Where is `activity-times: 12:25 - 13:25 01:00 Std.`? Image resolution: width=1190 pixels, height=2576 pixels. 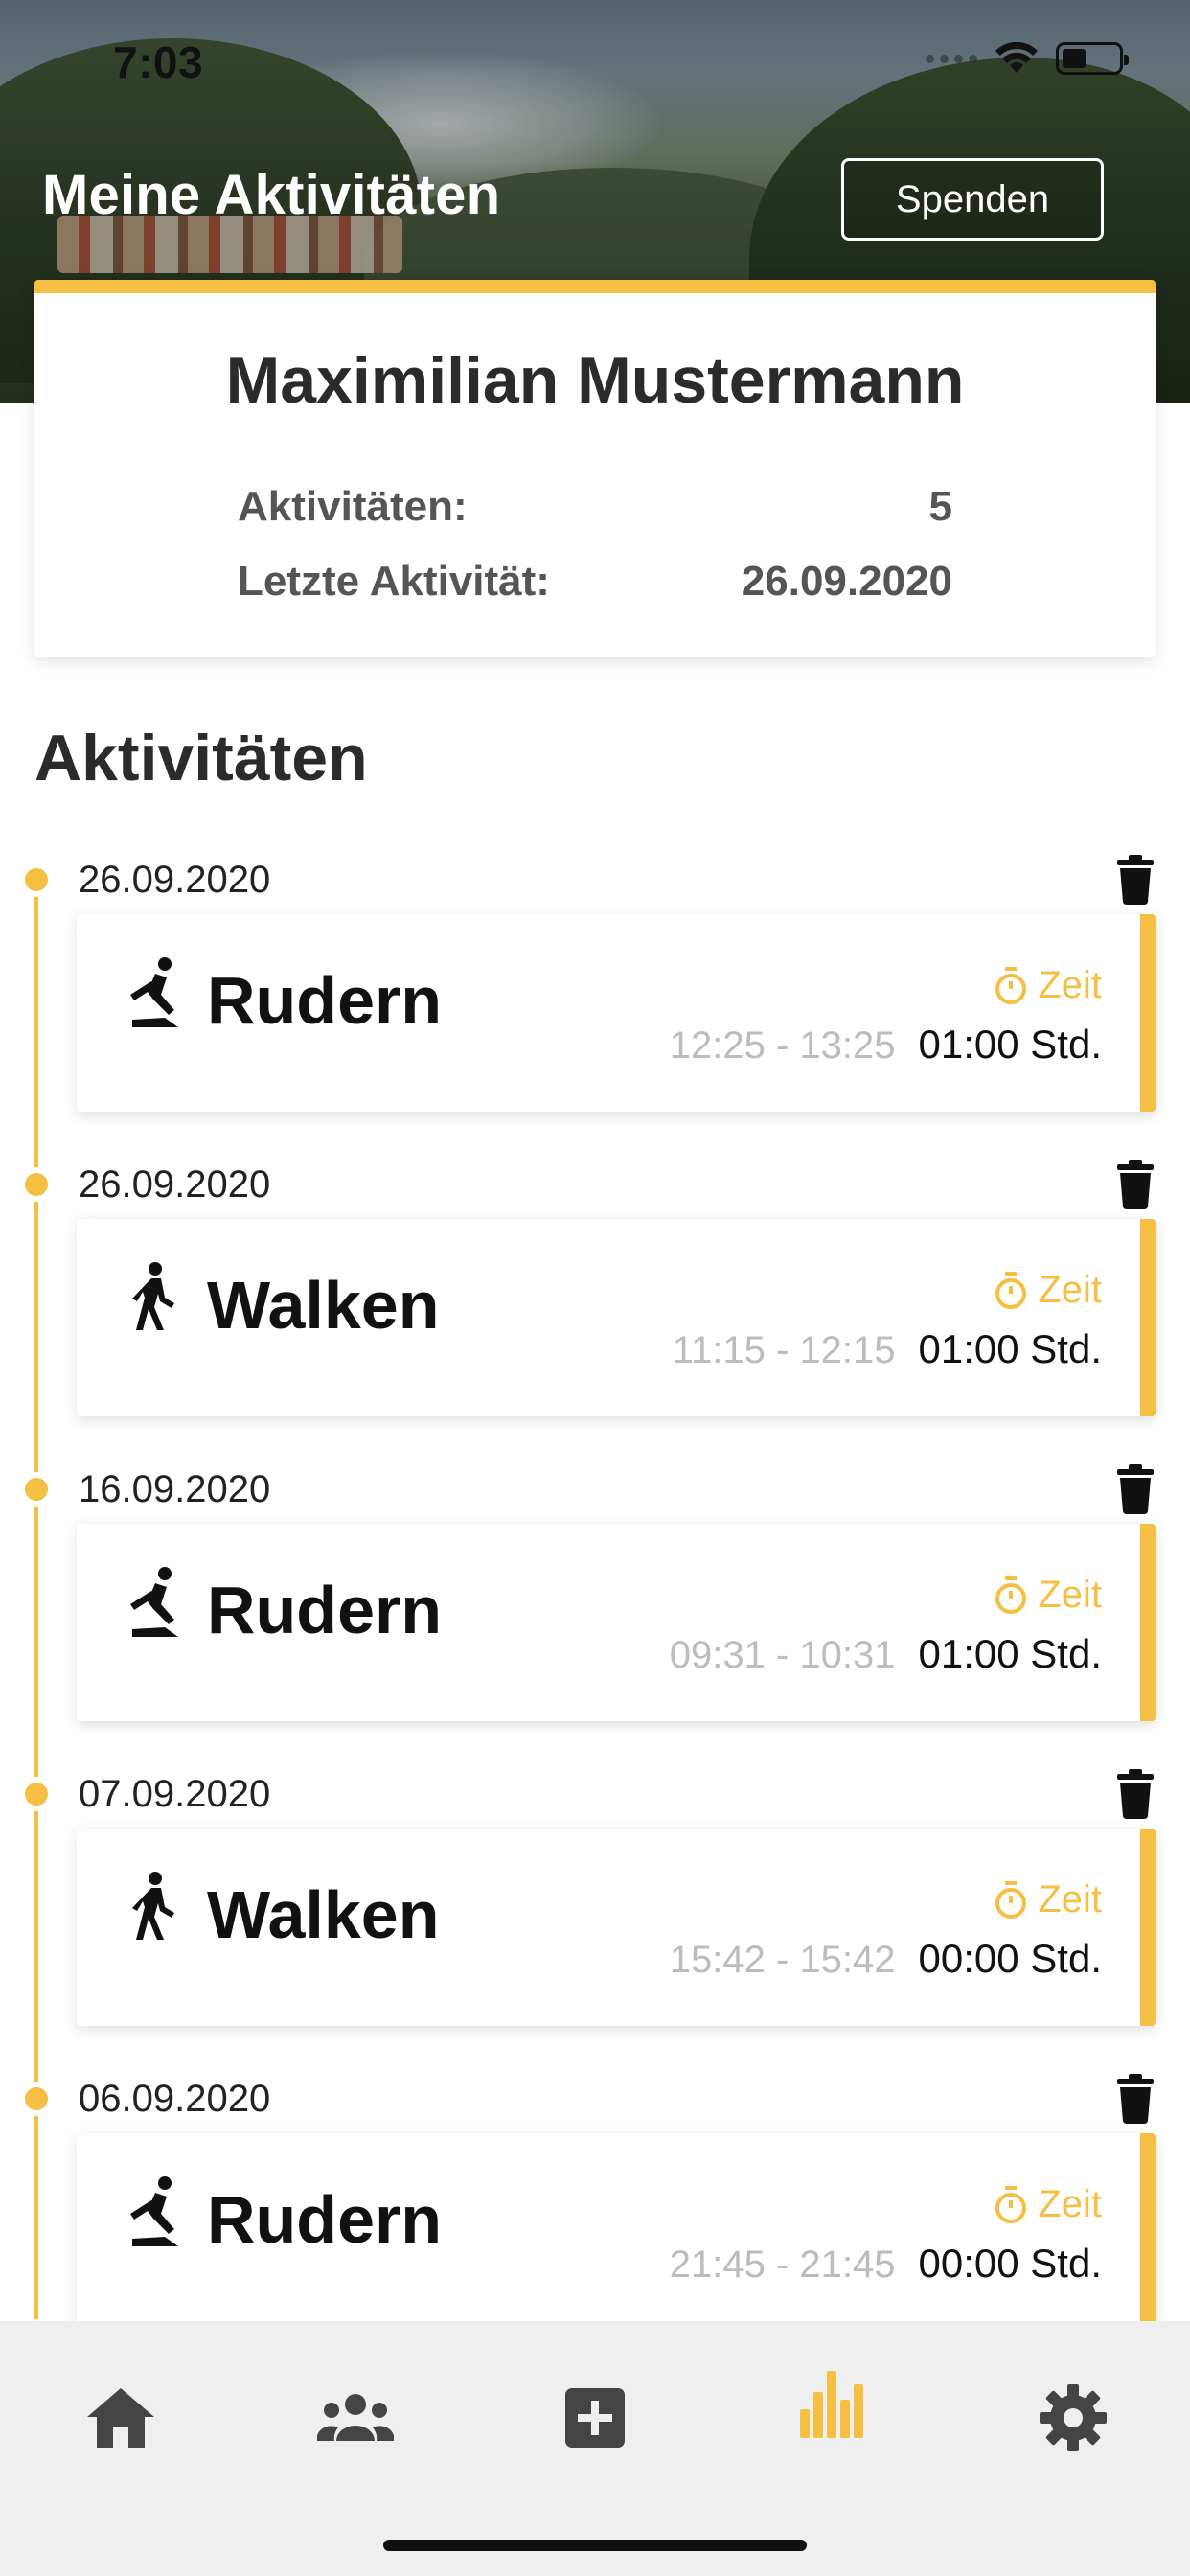
activity-times: 12:25 - 13:25 01:00 Std. is located at coordinates (886, 1045).